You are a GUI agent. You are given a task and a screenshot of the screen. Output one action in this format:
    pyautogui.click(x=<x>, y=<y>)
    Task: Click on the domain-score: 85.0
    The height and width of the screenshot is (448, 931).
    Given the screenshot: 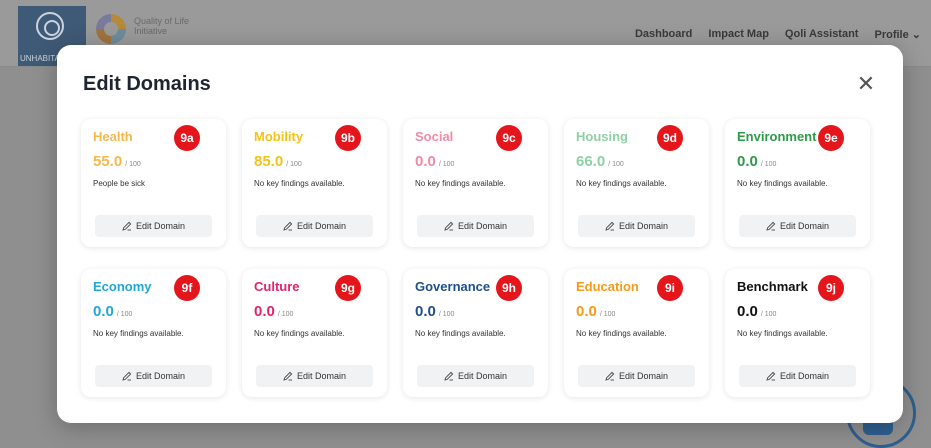 What is the action you would take?
    pyautogui.click(x=269, y=161)
    